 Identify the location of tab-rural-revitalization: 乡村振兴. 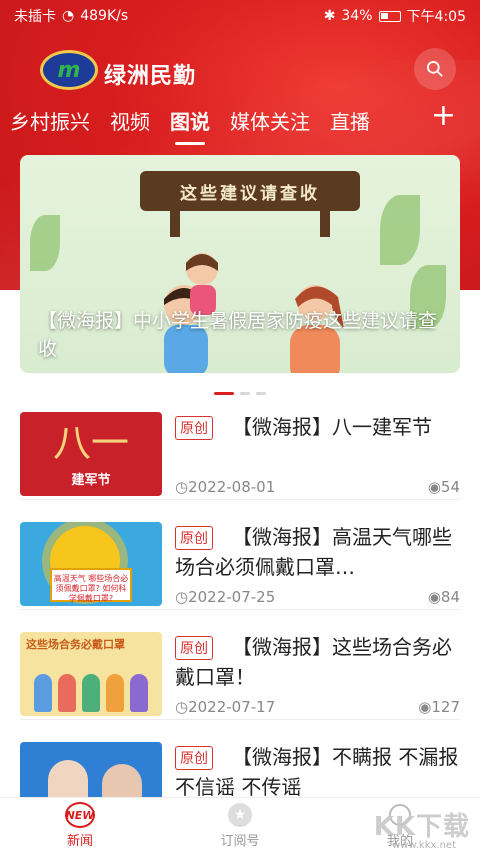
(50, 120).